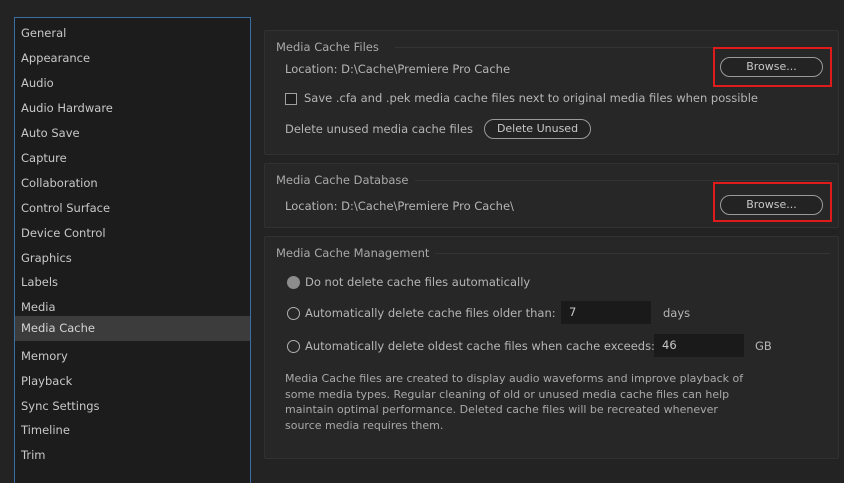  Describe the element at coordinates (353, 253) in the screenshot. I see `media-cache-management-title: Media Cache Management` at that location.